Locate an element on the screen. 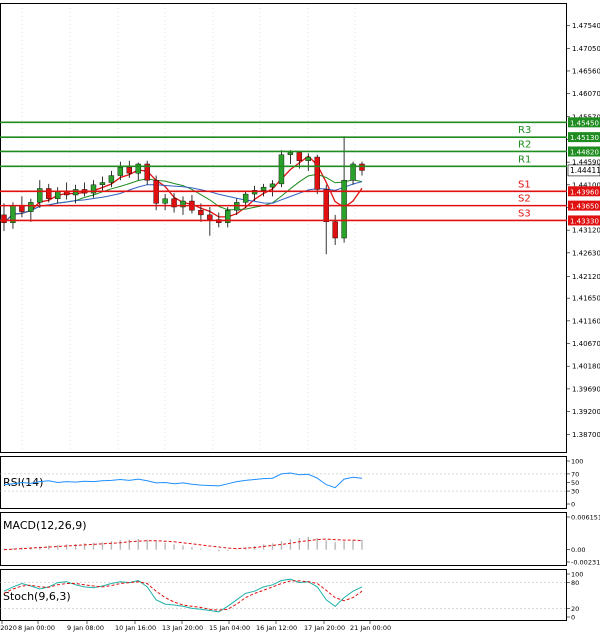 This screenshot has height=635, width=600. stoch-title: Stoch(9,6,3) is located at coordinates (37, 596).